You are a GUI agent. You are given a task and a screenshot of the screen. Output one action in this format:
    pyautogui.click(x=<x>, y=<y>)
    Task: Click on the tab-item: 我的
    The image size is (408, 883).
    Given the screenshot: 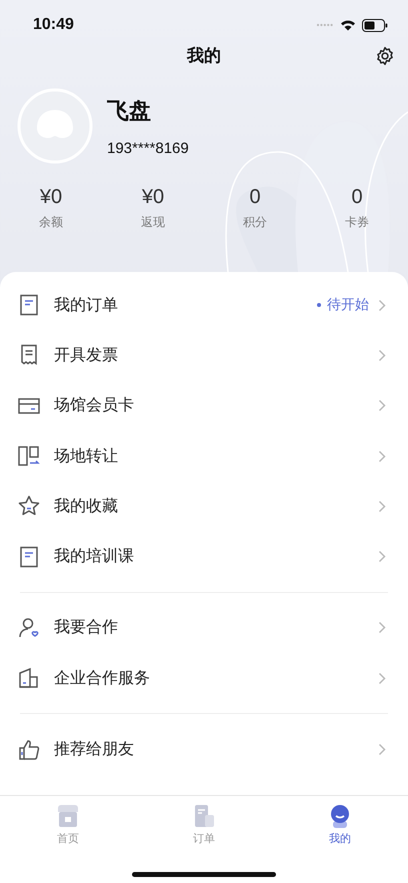 What is the action you would take?
    pyautogui.click(x=340, y=825)
    